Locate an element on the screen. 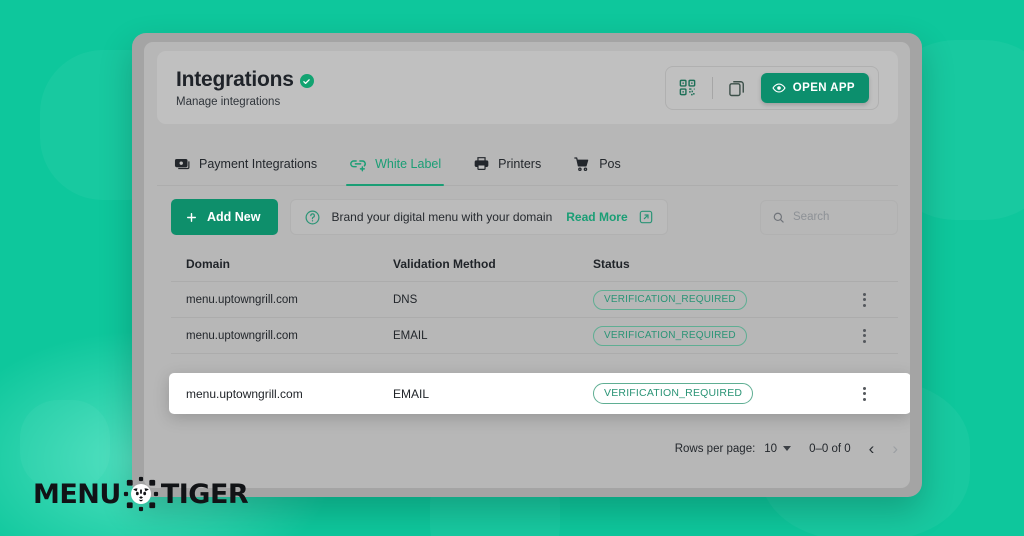  cell-validation-method: DNS is located at coordinates (405, 299).